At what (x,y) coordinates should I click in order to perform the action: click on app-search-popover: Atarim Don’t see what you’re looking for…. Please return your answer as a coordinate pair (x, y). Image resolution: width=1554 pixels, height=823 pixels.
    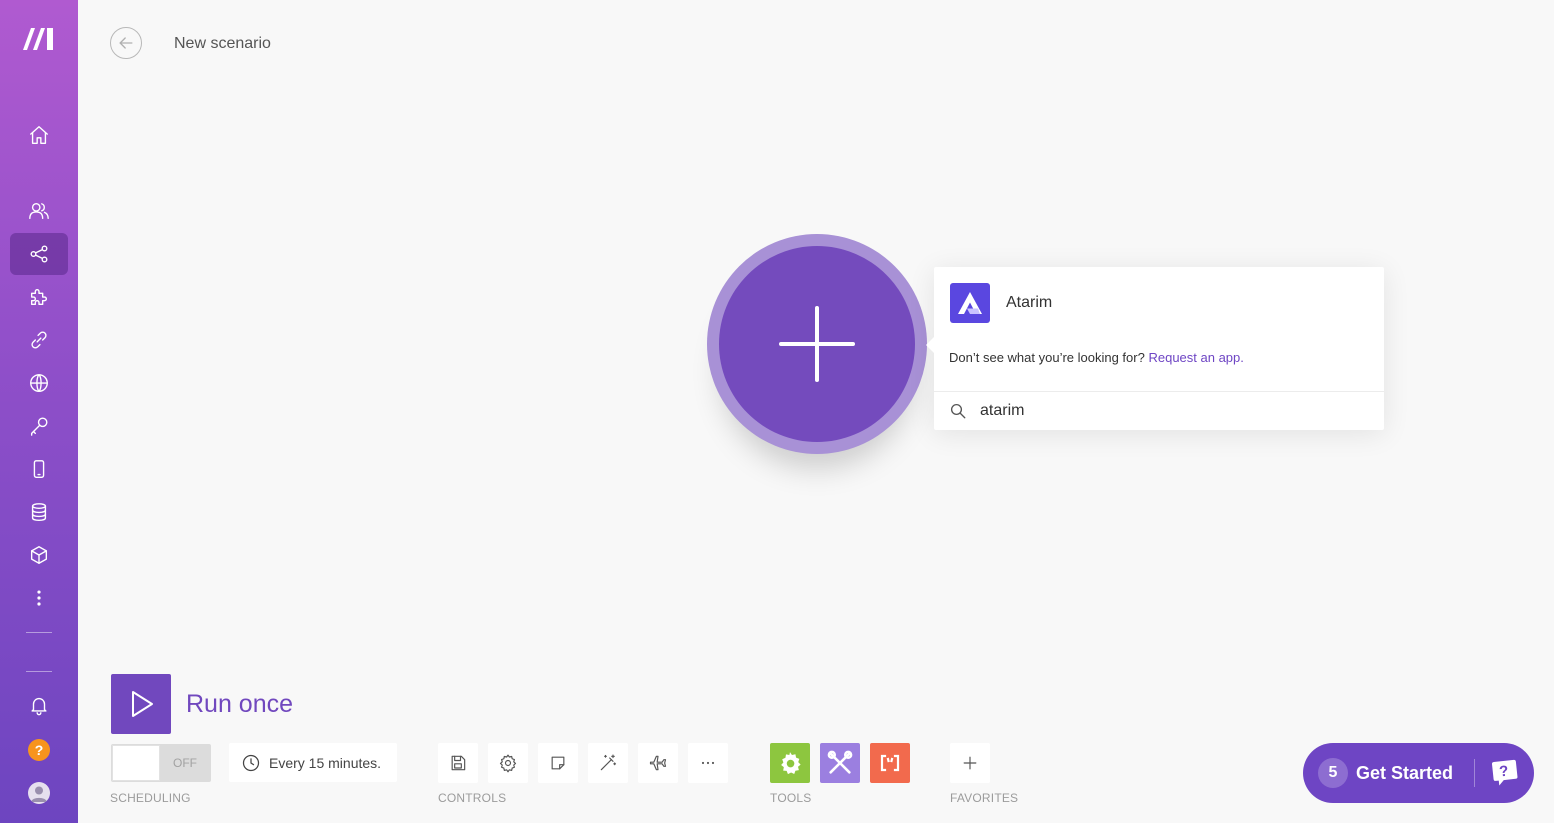
    Looking at the image, I should click on (1155, 348).